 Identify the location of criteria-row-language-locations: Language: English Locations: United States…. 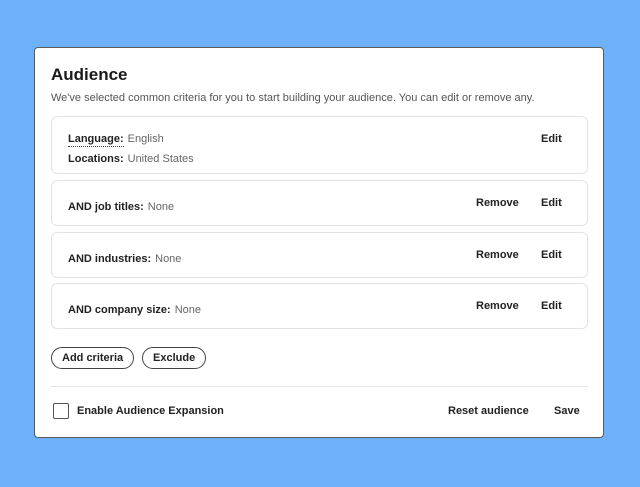
(319, 145).